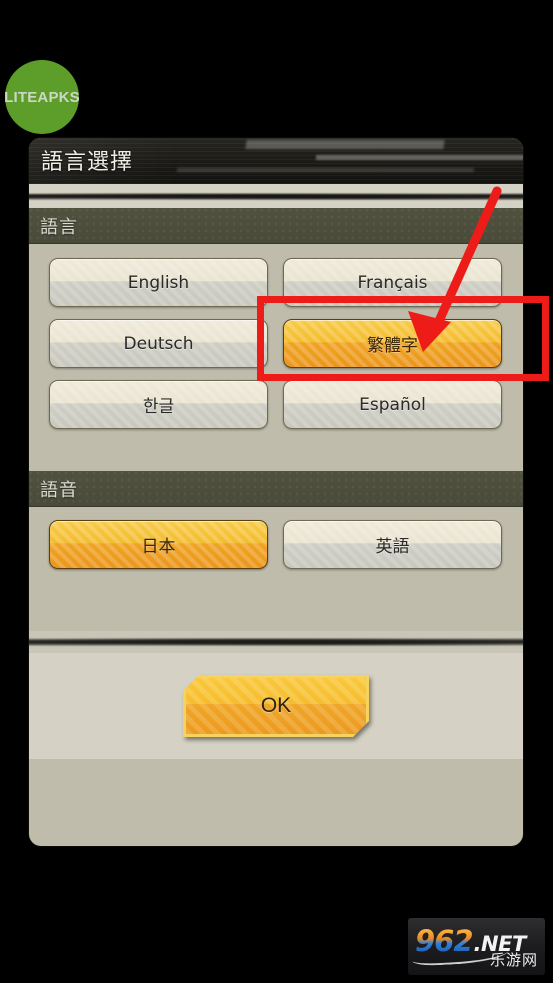  I want to click on footer-brush-divider, so click(276, 642).